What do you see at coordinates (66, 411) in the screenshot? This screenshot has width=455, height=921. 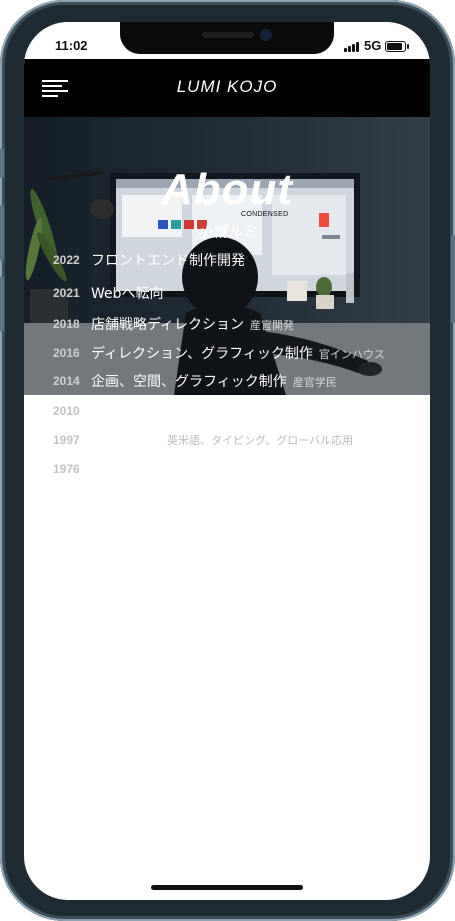 I see `timeline-year: 2010` at bounding box center [66, 411].